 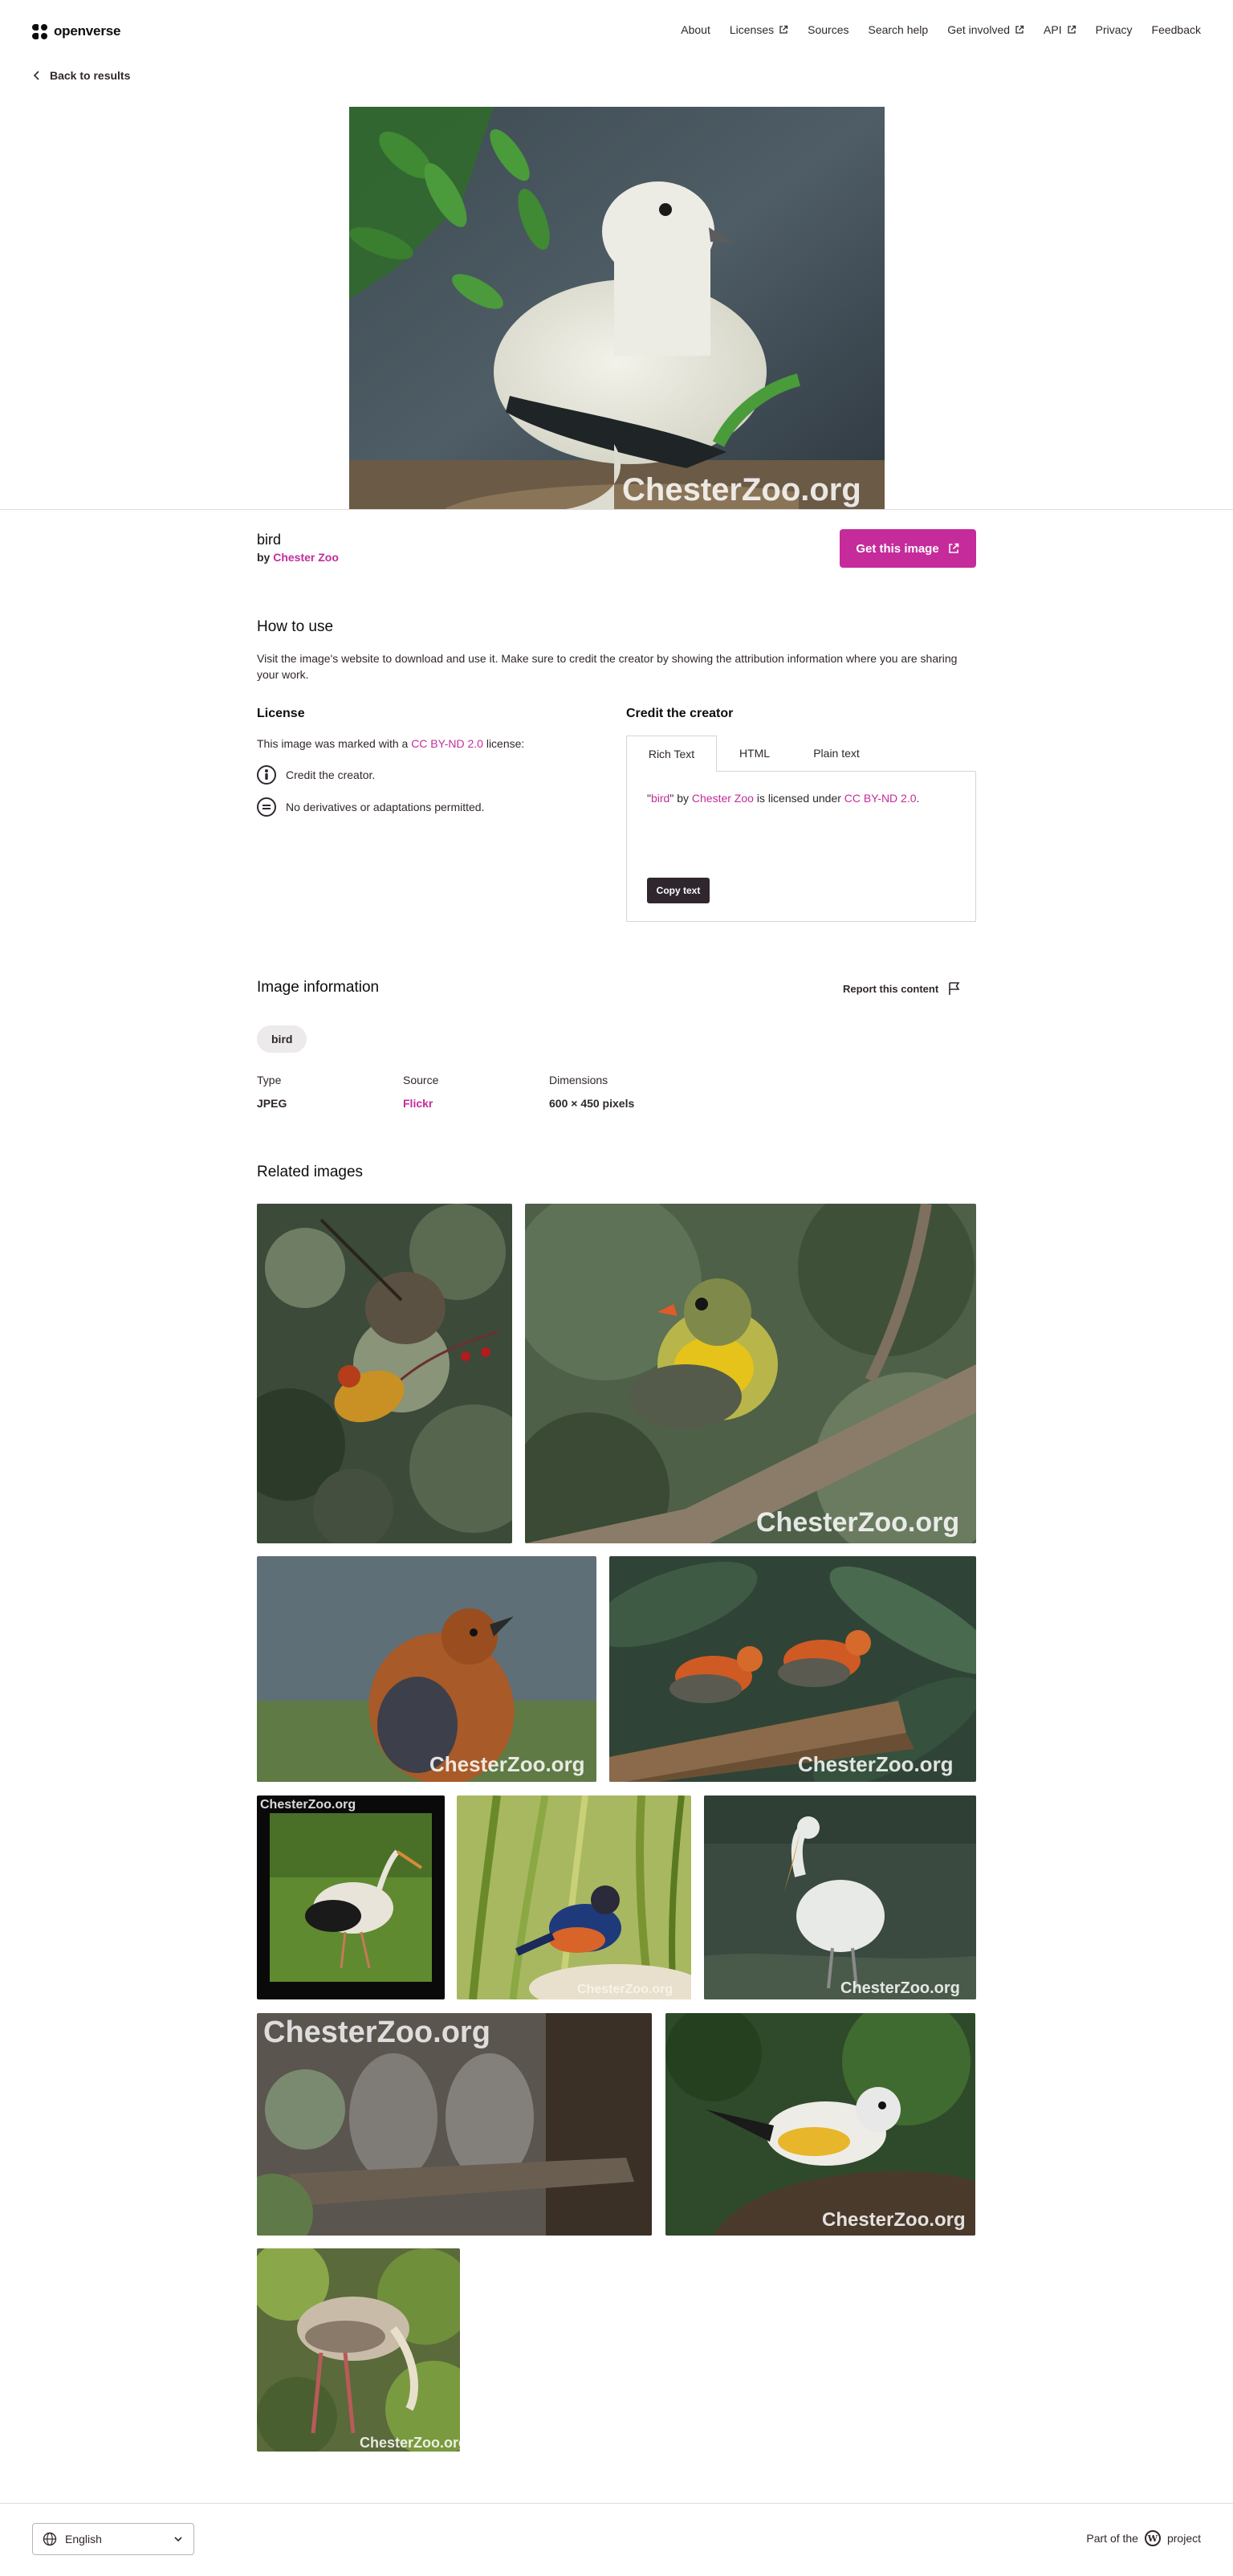 I want to click on nav-sources: Sources, so click(x=828, y=29).